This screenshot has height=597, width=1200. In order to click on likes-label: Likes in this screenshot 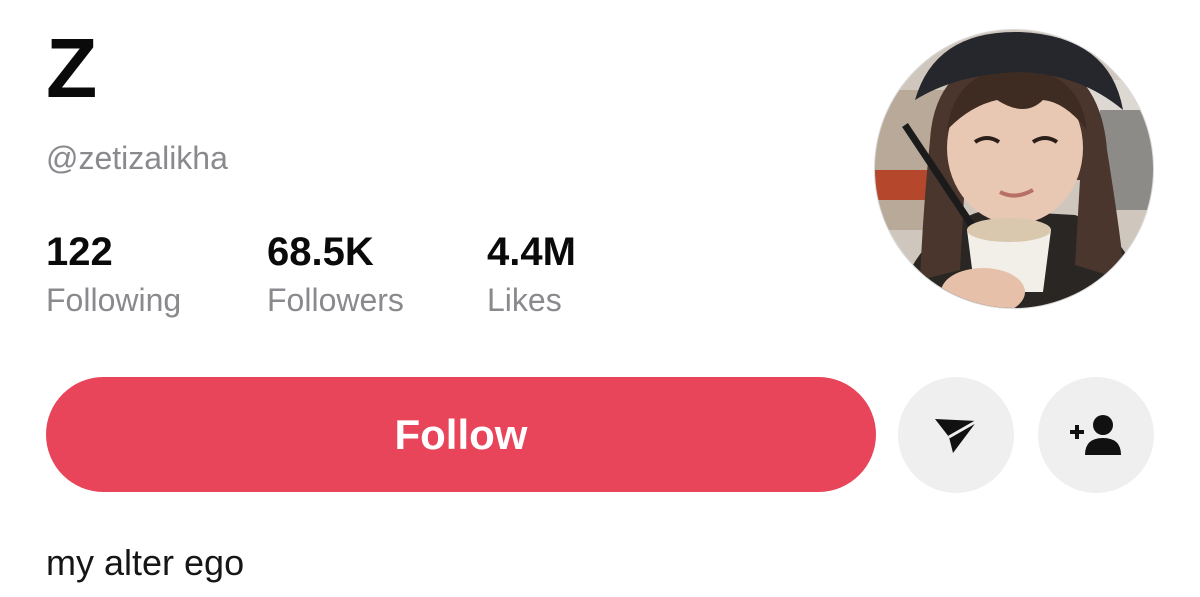, I will do `click(524, 300)`.